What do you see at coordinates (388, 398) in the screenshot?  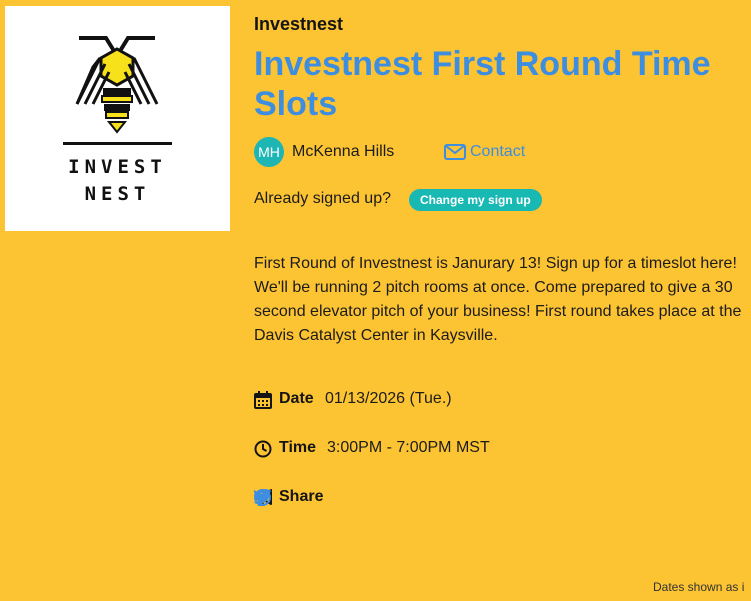 I see `date-value: 01/13/2026 (Tue.)` at bounding box center [388, 398].